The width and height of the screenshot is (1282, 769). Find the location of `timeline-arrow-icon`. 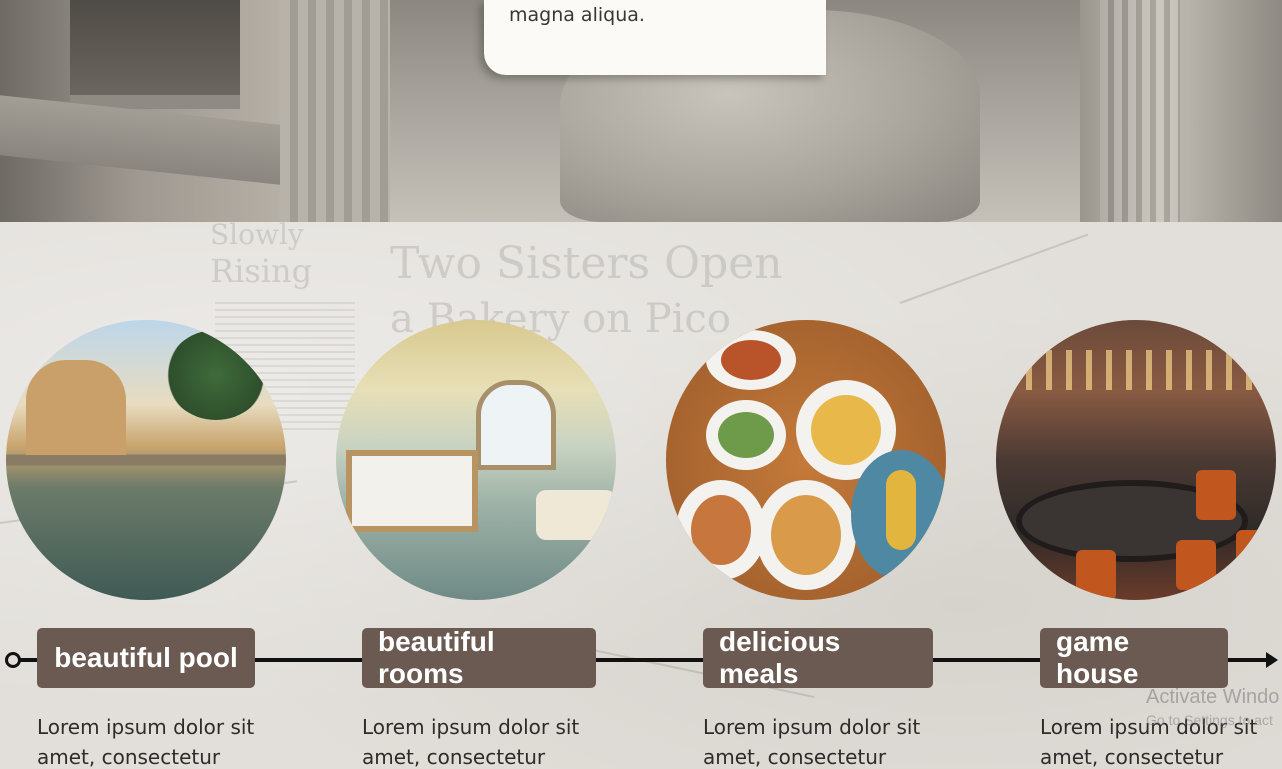

timeline-arrow-icon is located at coordinates (1272, 660).